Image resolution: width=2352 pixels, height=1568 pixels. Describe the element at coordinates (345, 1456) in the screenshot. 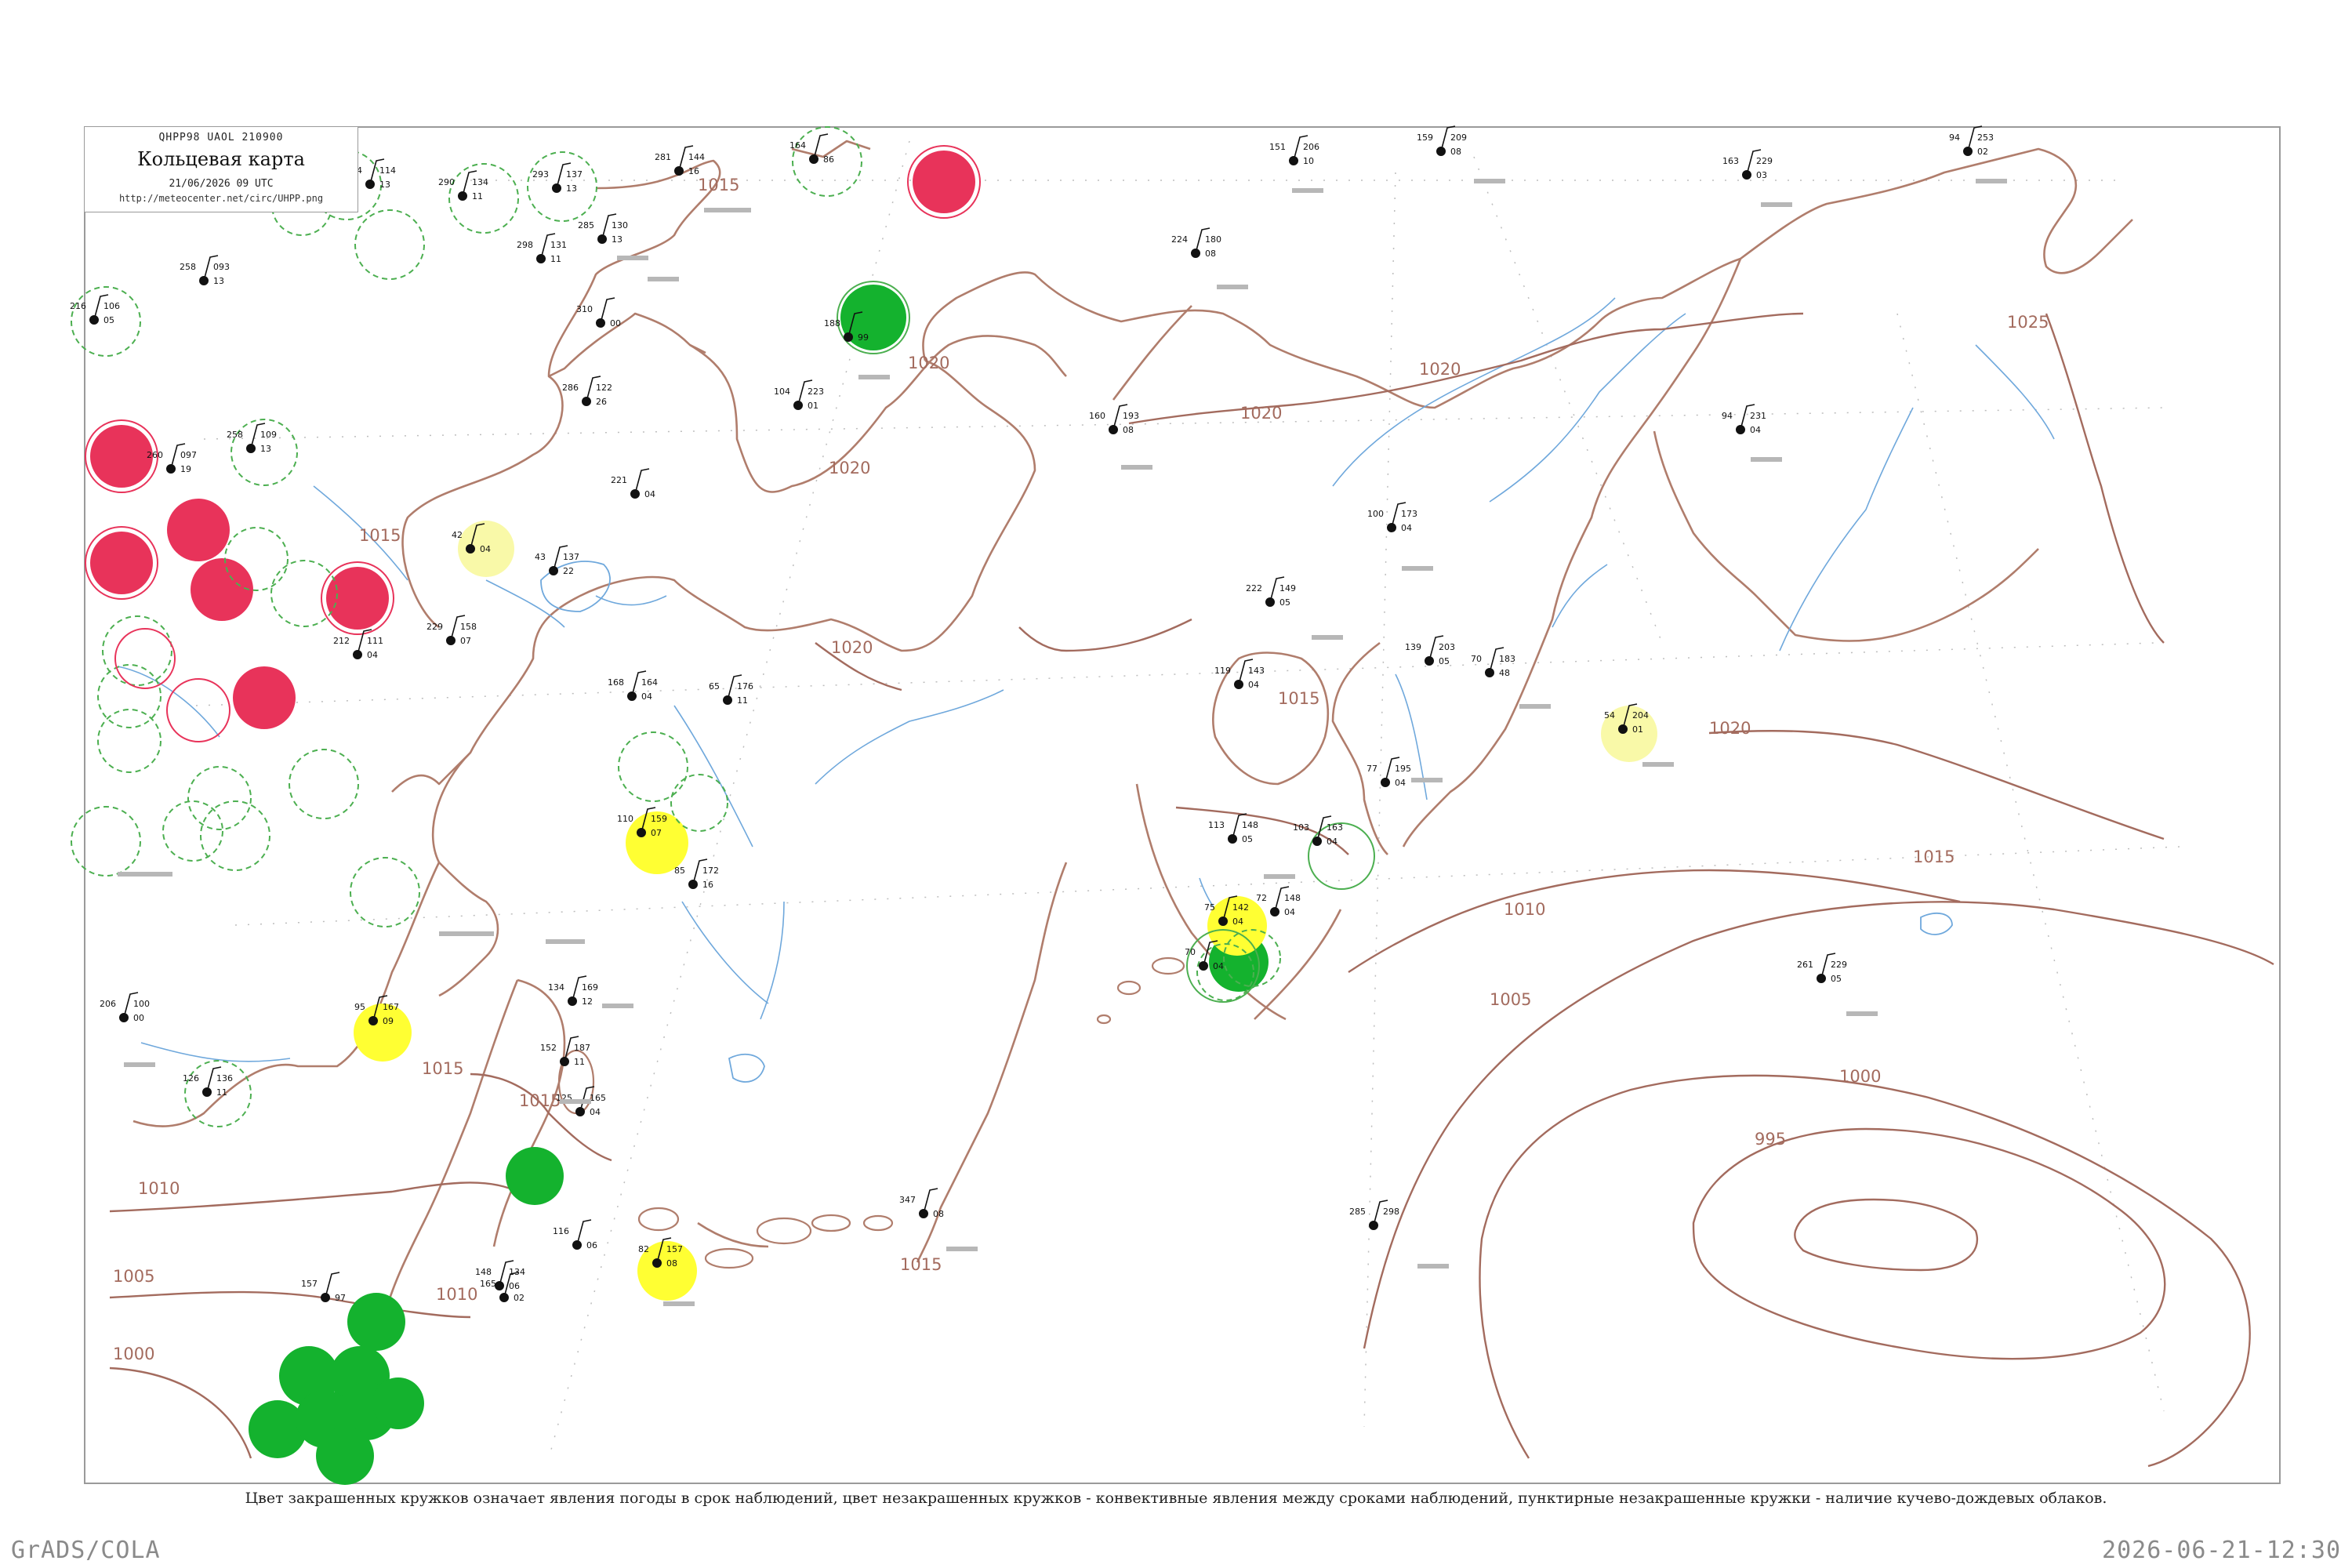

I see `weather-circle-green` at that location.